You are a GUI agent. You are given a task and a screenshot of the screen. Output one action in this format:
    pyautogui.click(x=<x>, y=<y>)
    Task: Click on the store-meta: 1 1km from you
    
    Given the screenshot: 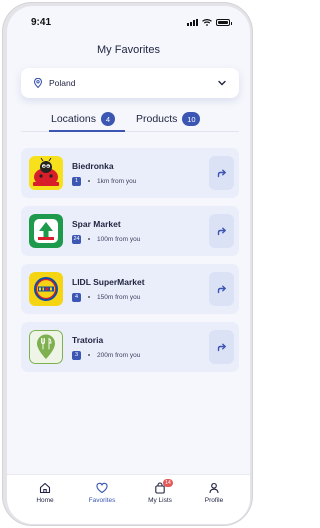 What is the action you would take?
    pyautogui.click(x=140, y=181)
    